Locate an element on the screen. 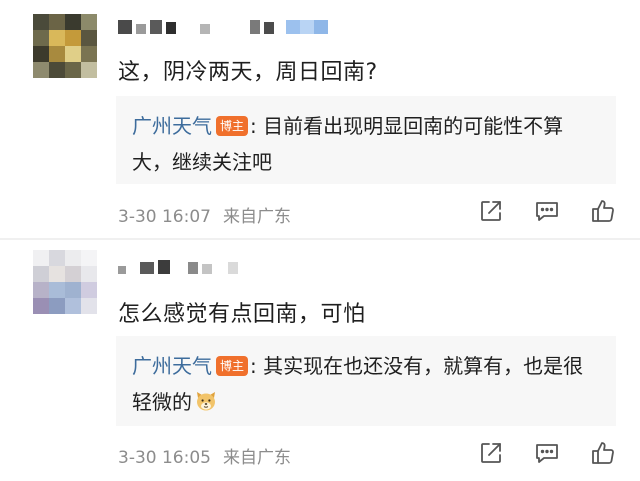  comment-meta: 3-30 16:07 来自广东 is located at coordinates (204, 214).